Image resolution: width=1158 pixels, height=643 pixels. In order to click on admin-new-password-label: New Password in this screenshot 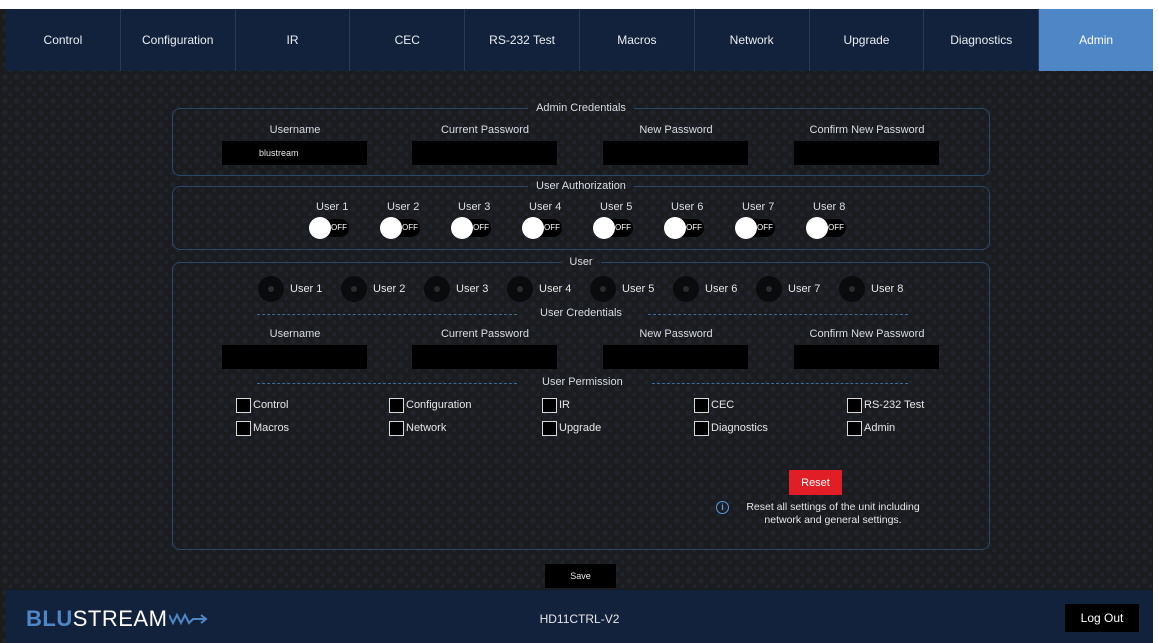, I will do `click(676, 130)`.